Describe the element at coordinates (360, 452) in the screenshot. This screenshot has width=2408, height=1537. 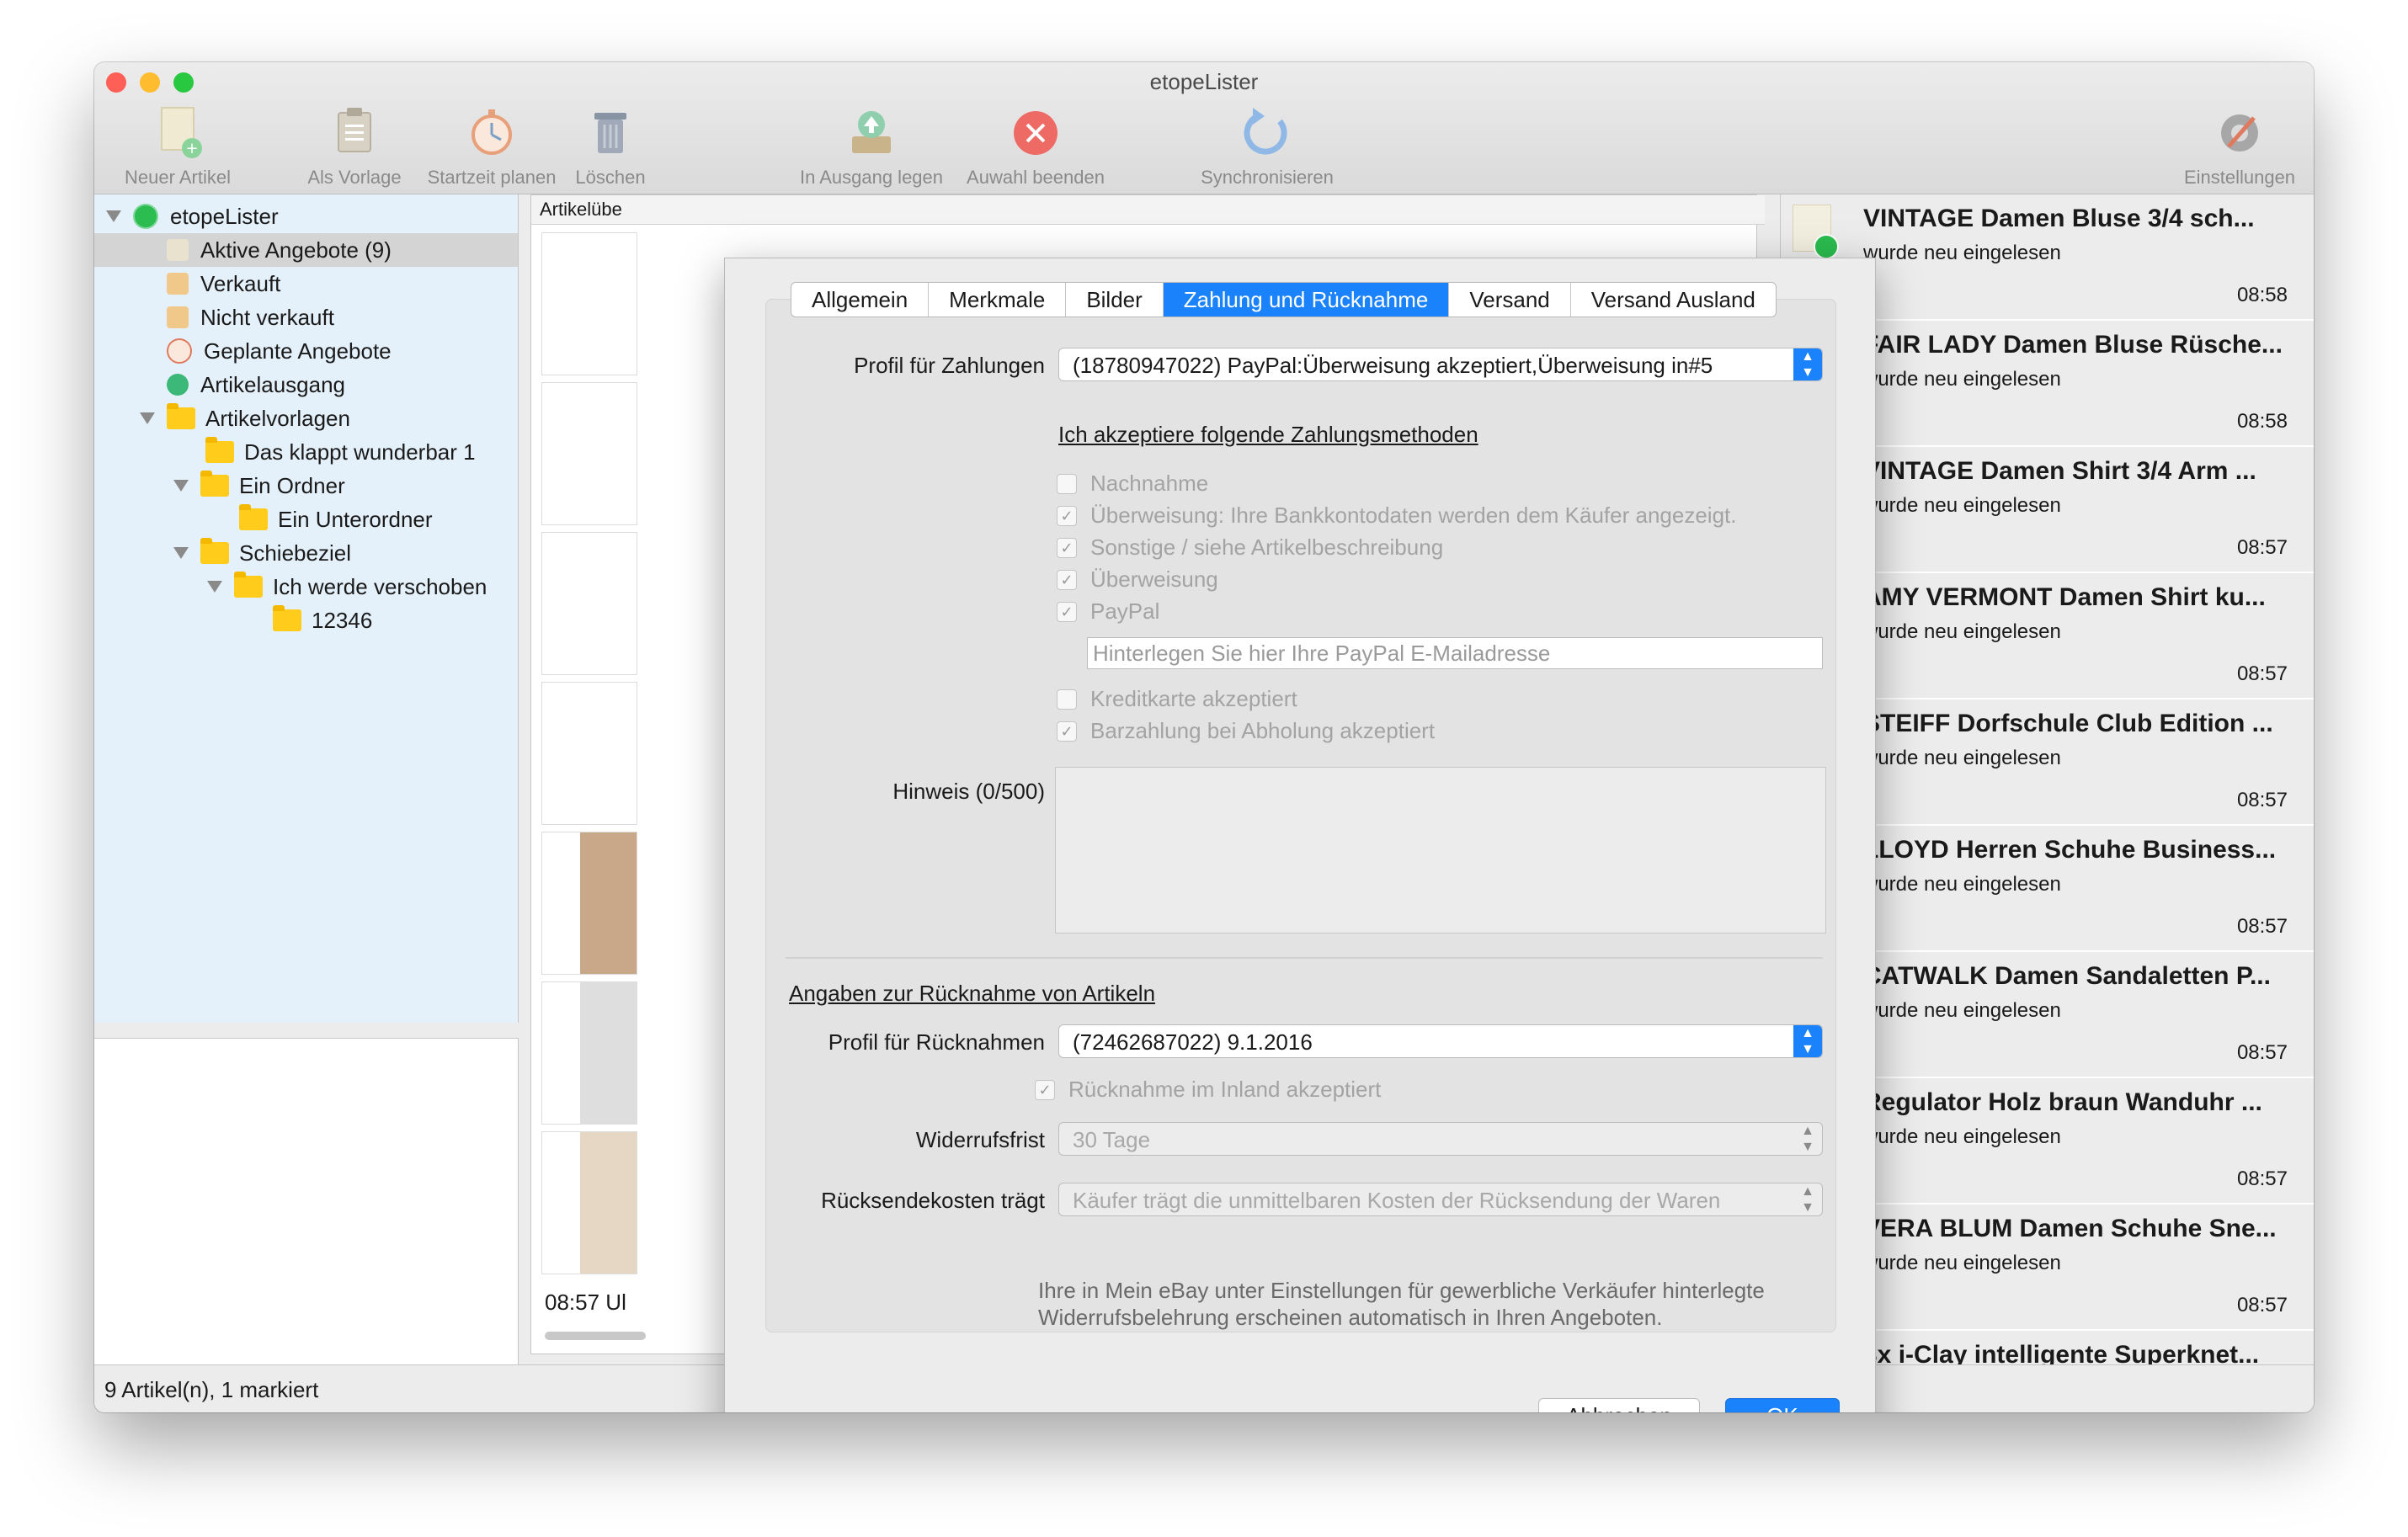
I see `sidebar-item-label: Das klappt wunderbar 1` at that location.